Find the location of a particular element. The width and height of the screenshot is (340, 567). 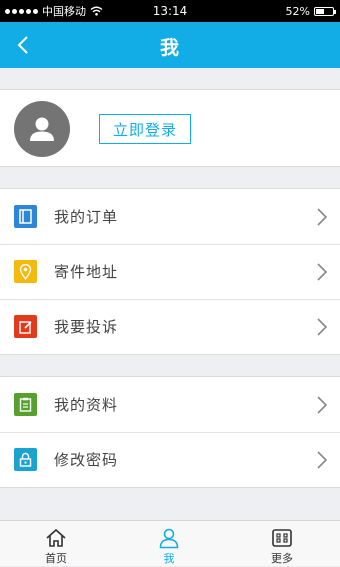

nav-bar: 我 is located at coordinates (170, 45).